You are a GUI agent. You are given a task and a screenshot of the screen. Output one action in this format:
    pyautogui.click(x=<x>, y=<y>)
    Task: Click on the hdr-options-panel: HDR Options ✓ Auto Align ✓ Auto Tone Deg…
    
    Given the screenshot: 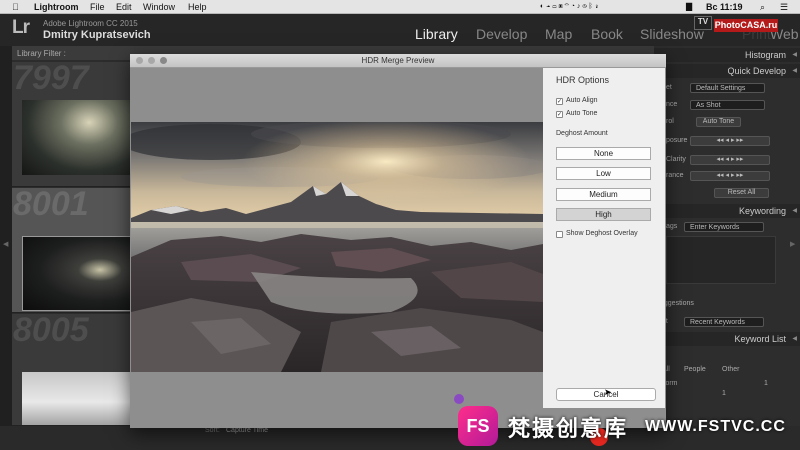 What is the action you would take?
    pyautogui.click(x=604, y=238)
    